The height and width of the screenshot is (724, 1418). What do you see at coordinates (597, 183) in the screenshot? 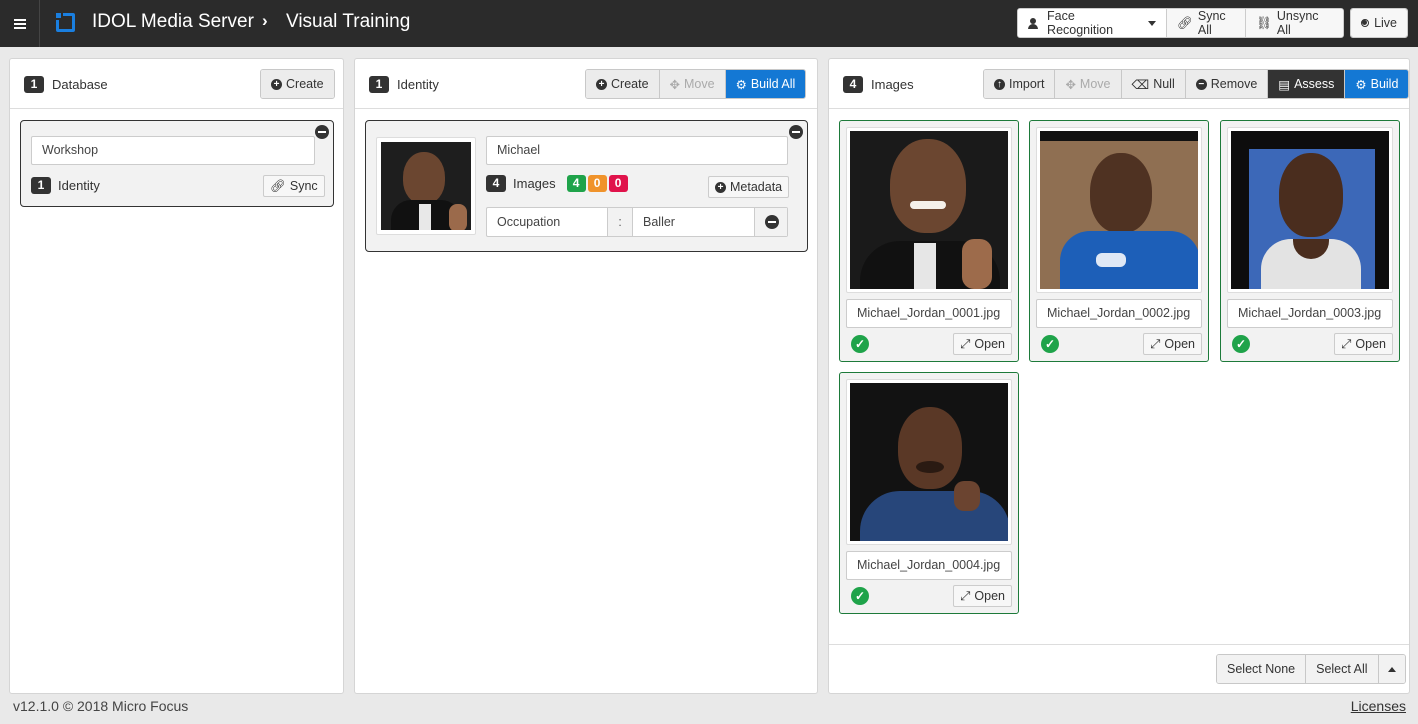
I see `pending-count-badge: 0` at bounding box center [597, 183].